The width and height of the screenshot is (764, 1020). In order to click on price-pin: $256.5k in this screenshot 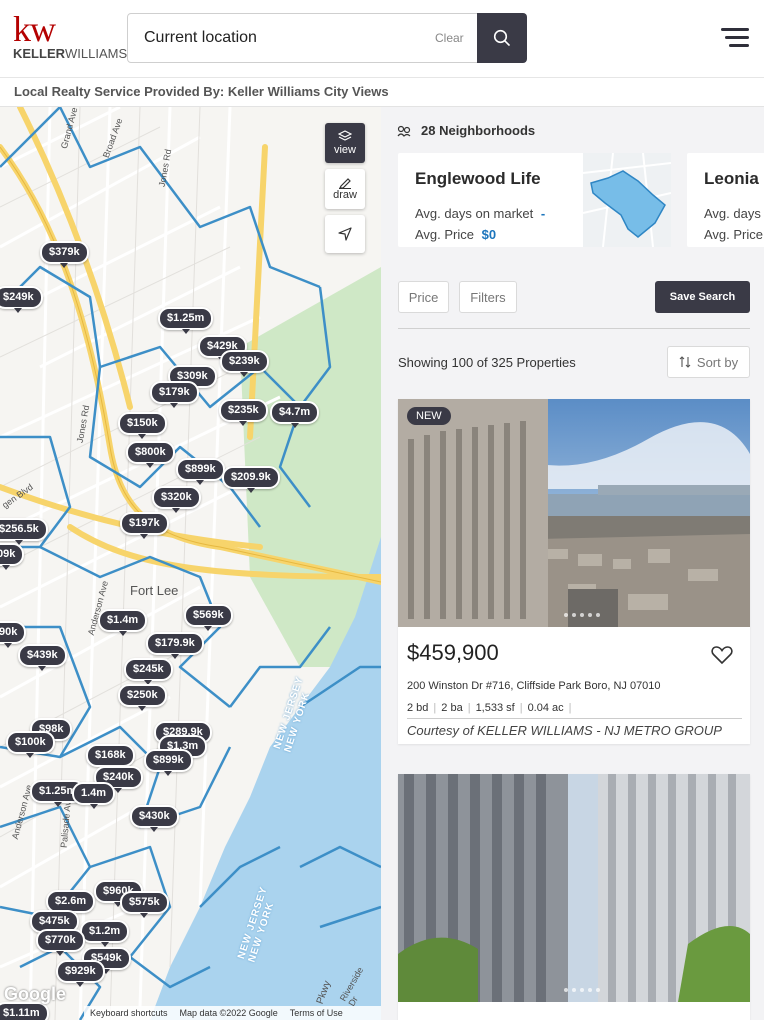, I will do `click(24, 531)`.